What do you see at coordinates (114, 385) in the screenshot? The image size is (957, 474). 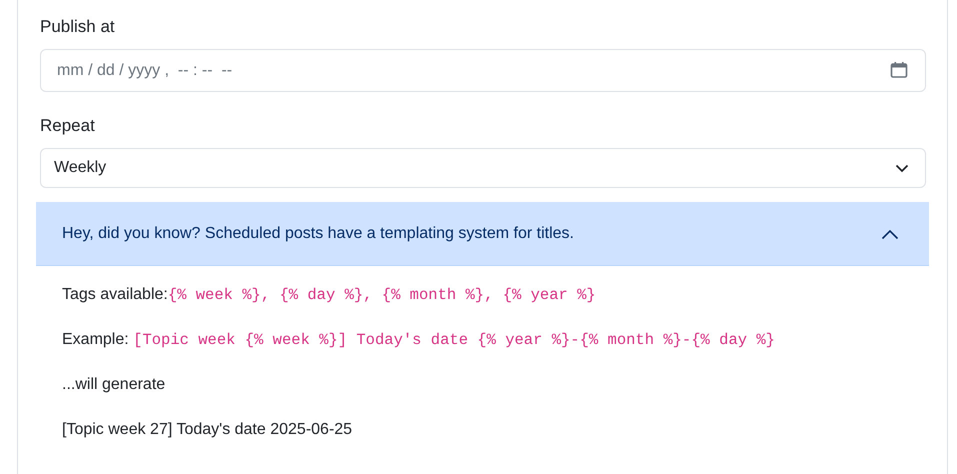 I see `paragraph-text: ...will generate` at bounding box center [114, 385].